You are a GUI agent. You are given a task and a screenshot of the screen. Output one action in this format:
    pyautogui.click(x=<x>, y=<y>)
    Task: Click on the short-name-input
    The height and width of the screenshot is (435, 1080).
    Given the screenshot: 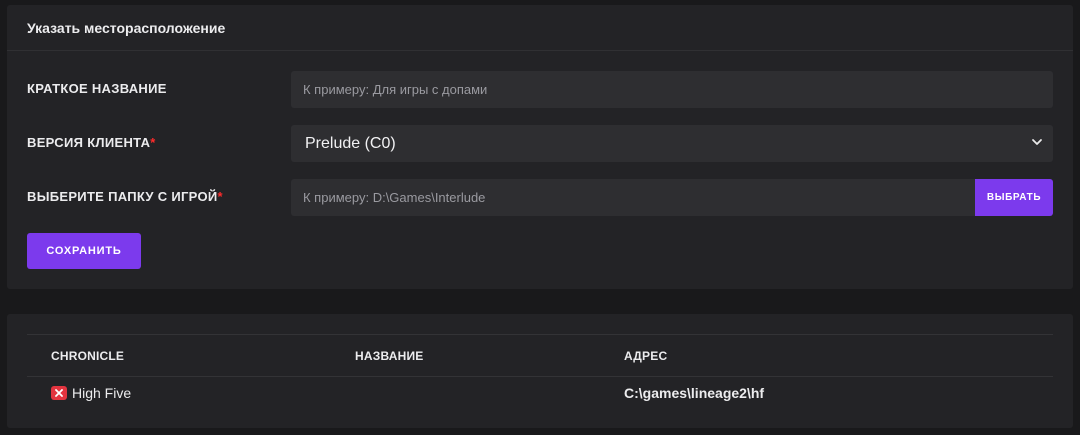 What is the action you would take?
    pyautogui.click(x=672, y=89)
    